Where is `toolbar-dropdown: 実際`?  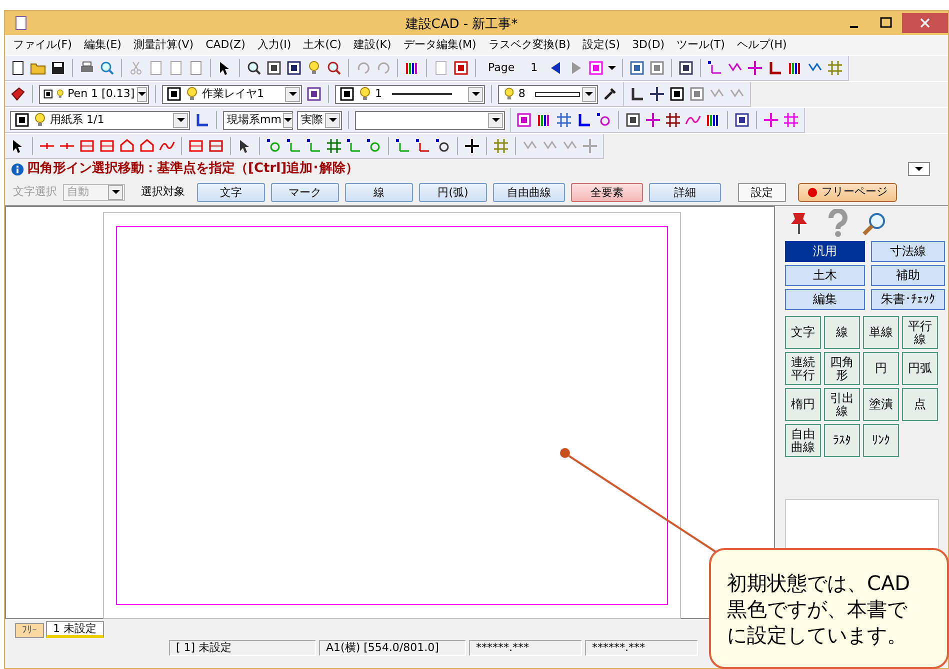 toolbar-dropdown: 実際 is located at coordinates (319, 120).